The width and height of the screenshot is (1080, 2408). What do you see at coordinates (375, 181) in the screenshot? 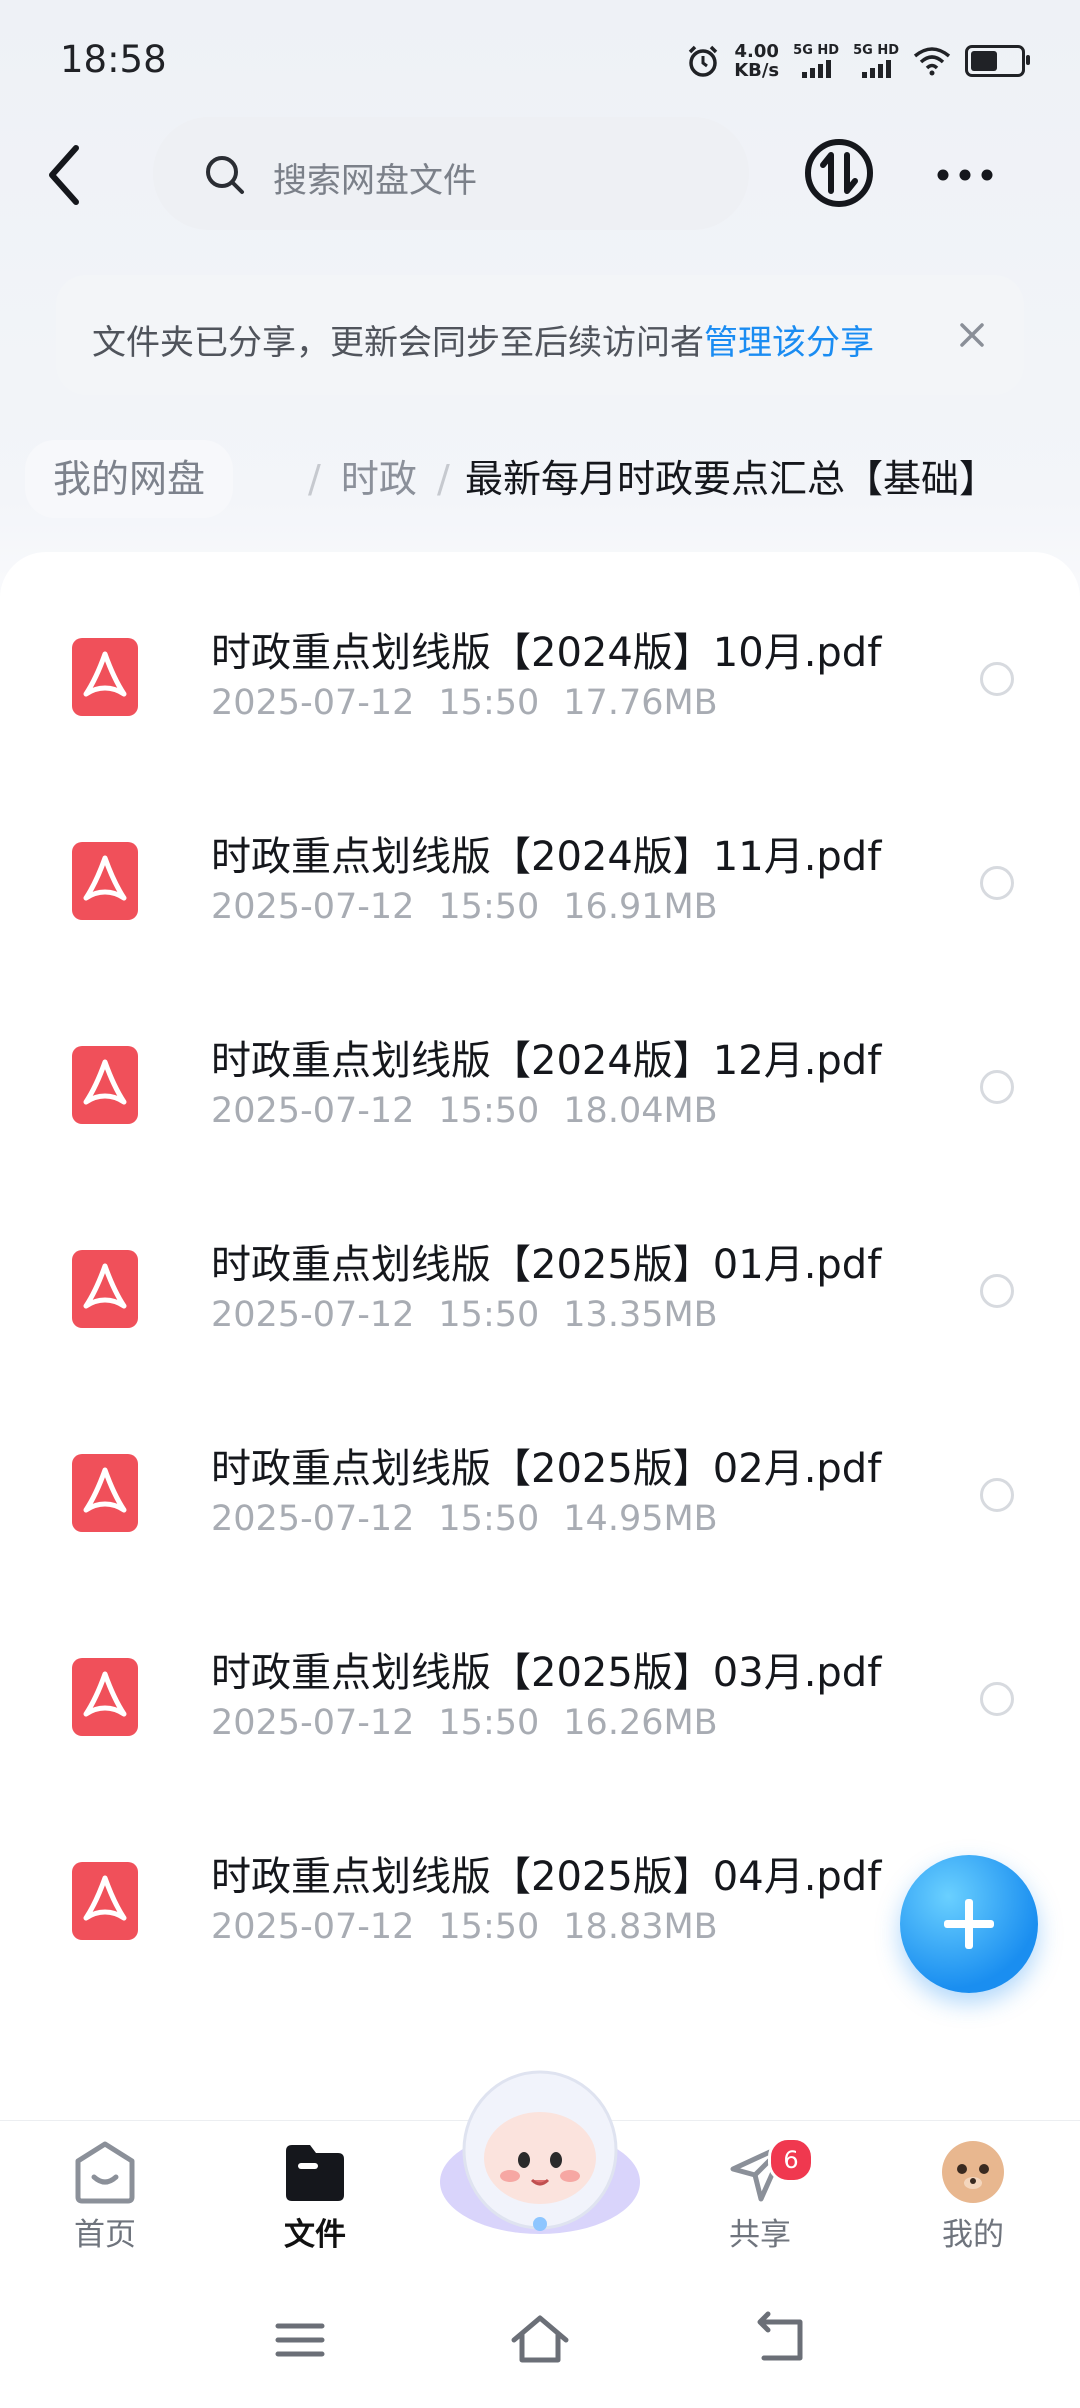
I see `search-placeholder: 搜索网盘文件` at bounding box center [375, 181].